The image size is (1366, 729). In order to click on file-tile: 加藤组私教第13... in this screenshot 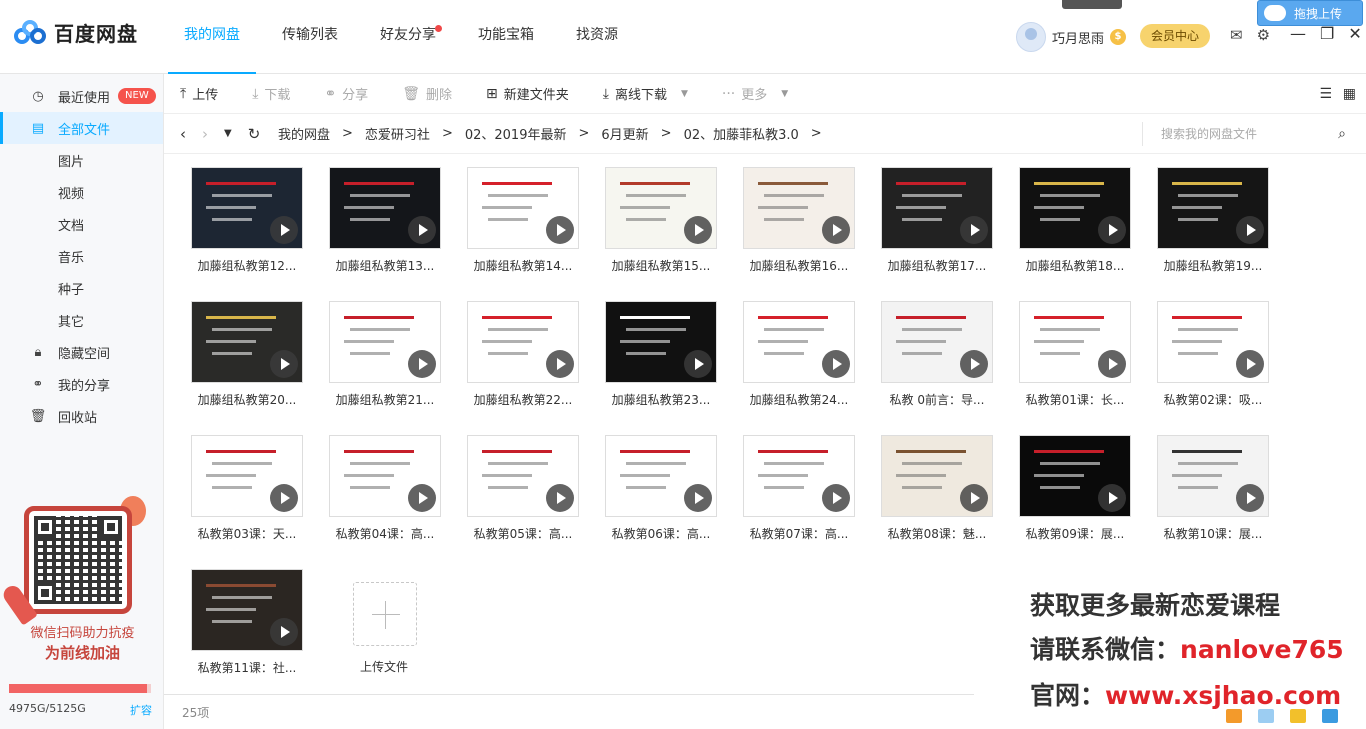, I will do `click(385, 213)`.